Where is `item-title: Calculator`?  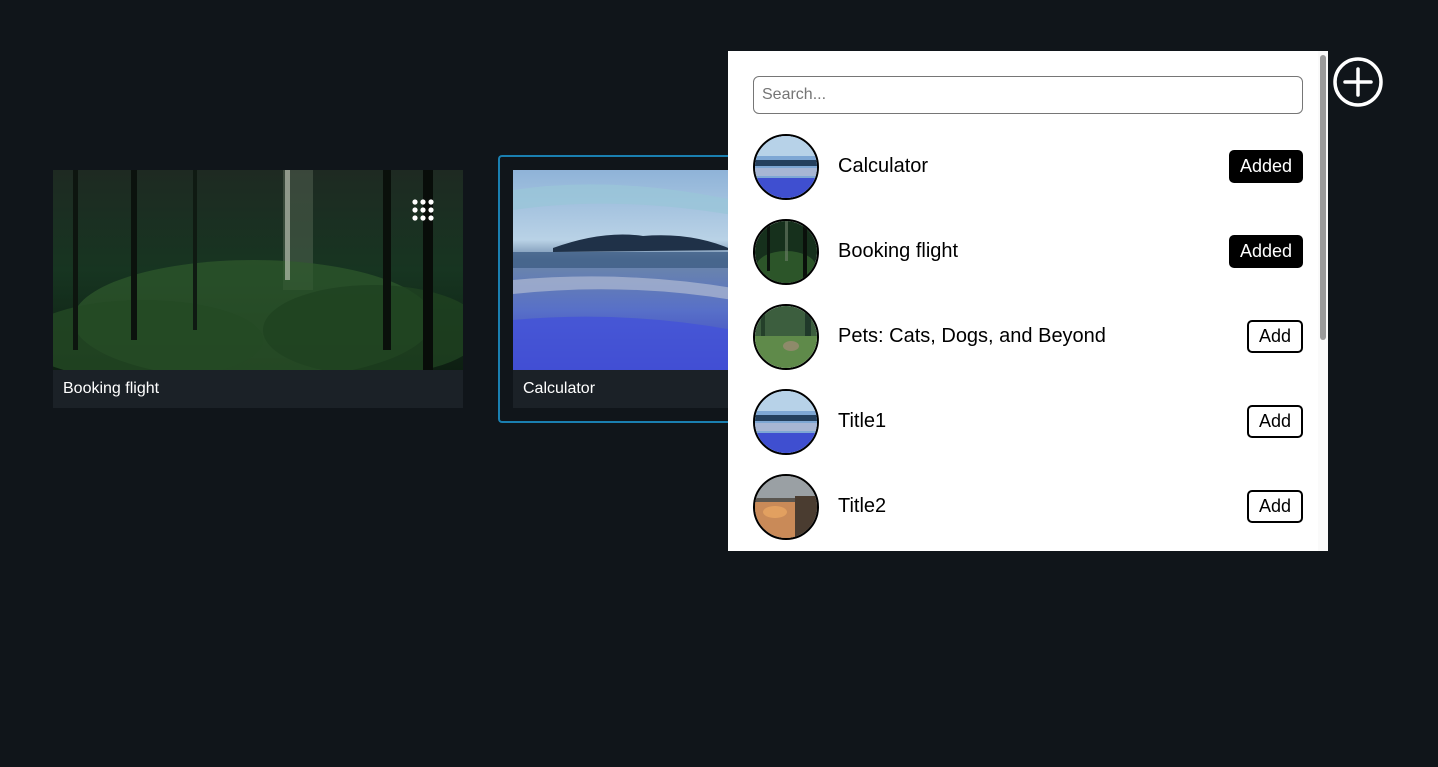
item-title: Calculator is located at coordinates (883, 166).